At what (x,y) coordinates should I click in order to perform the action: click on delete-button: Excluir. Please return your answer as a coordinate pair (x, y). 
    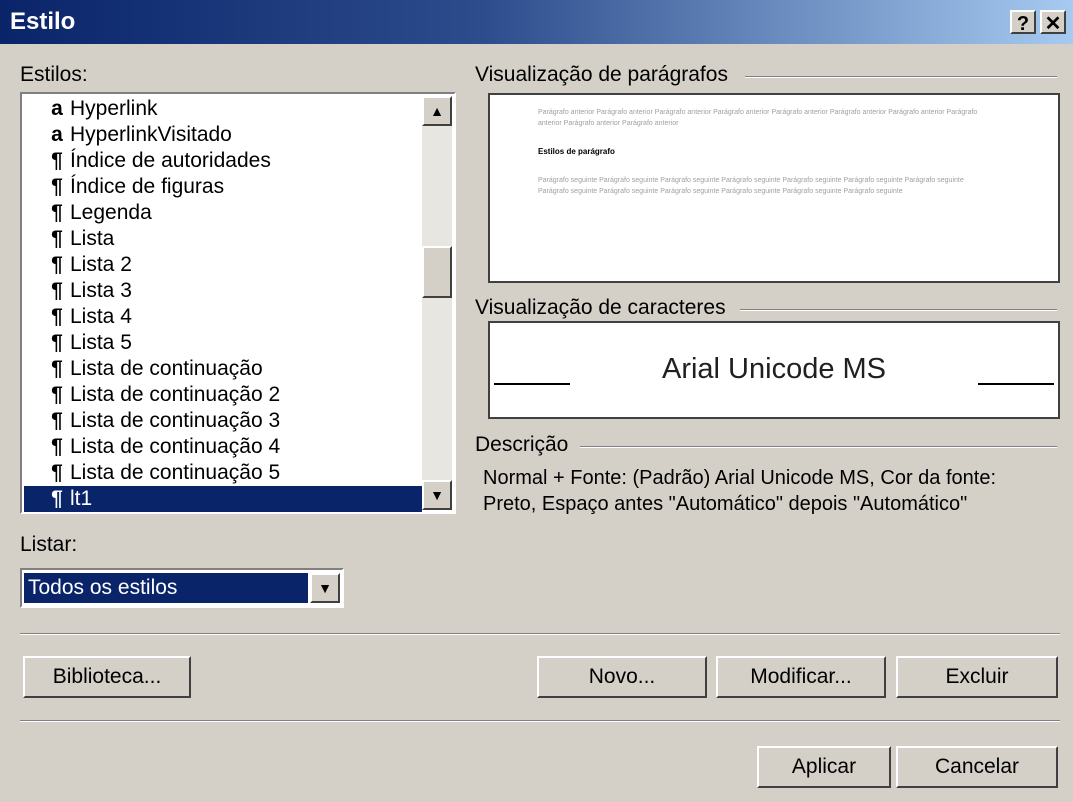
    Looking at the image, I should click on (977, 677).